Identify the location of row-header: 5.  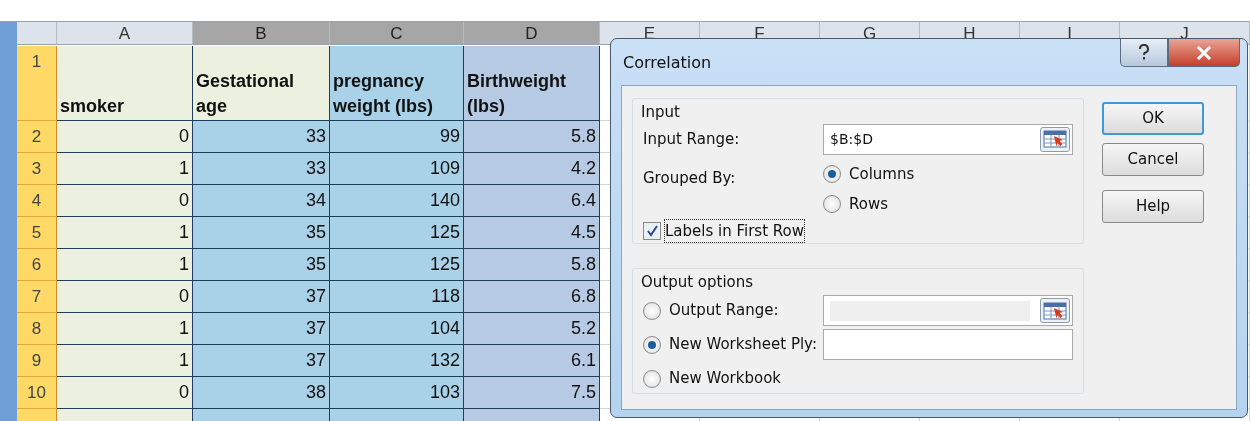
(37, 233).